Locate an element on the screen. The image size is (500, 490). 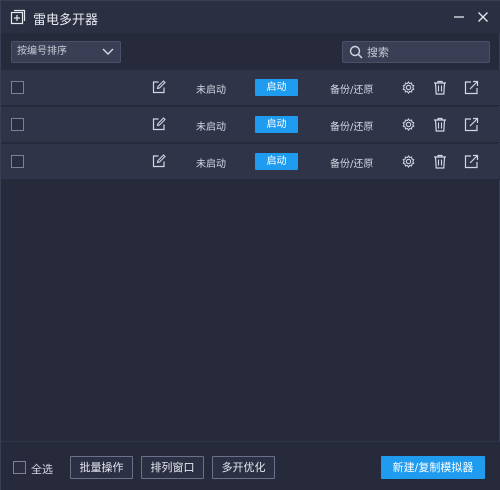
close-button is located at coordinates (483, 17).